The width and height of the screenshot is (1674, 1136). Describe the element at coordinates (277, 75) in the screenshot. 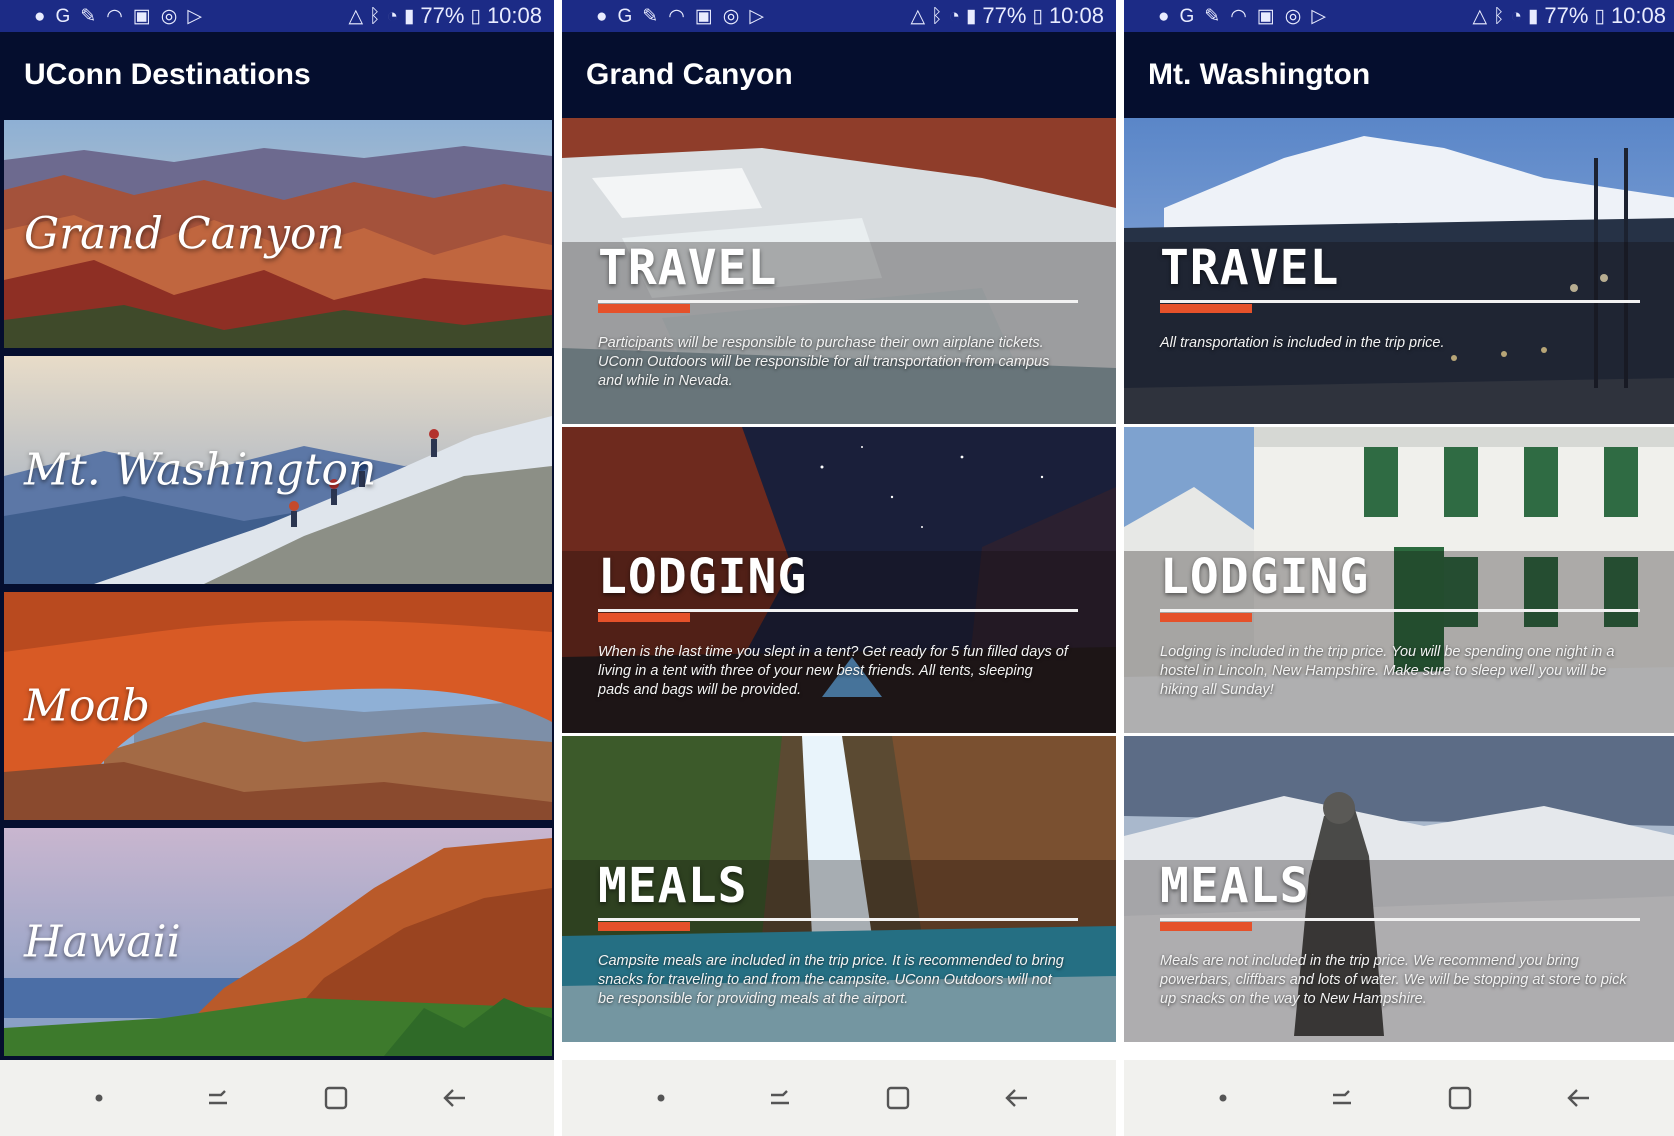

I see `app-bar: UConn Destinations` at that location.